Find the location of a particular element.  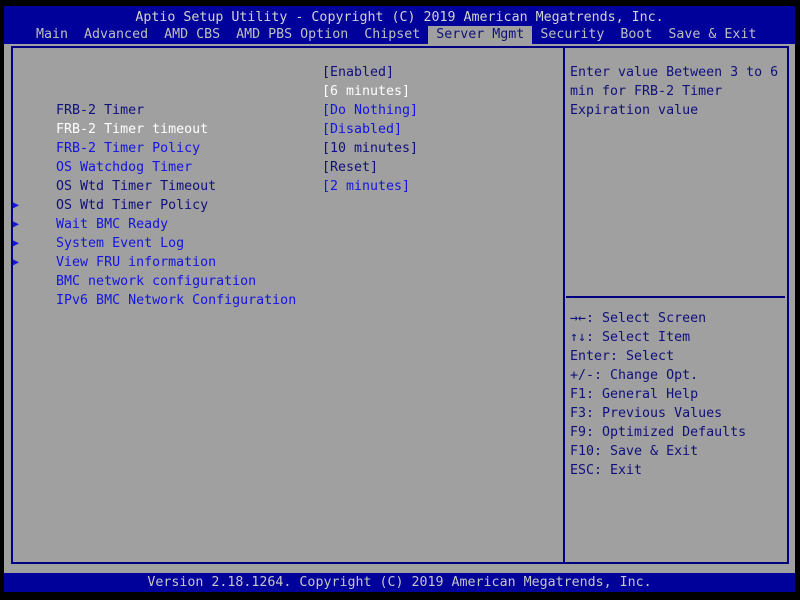

pane-divider is located at coordinates (564, 305).